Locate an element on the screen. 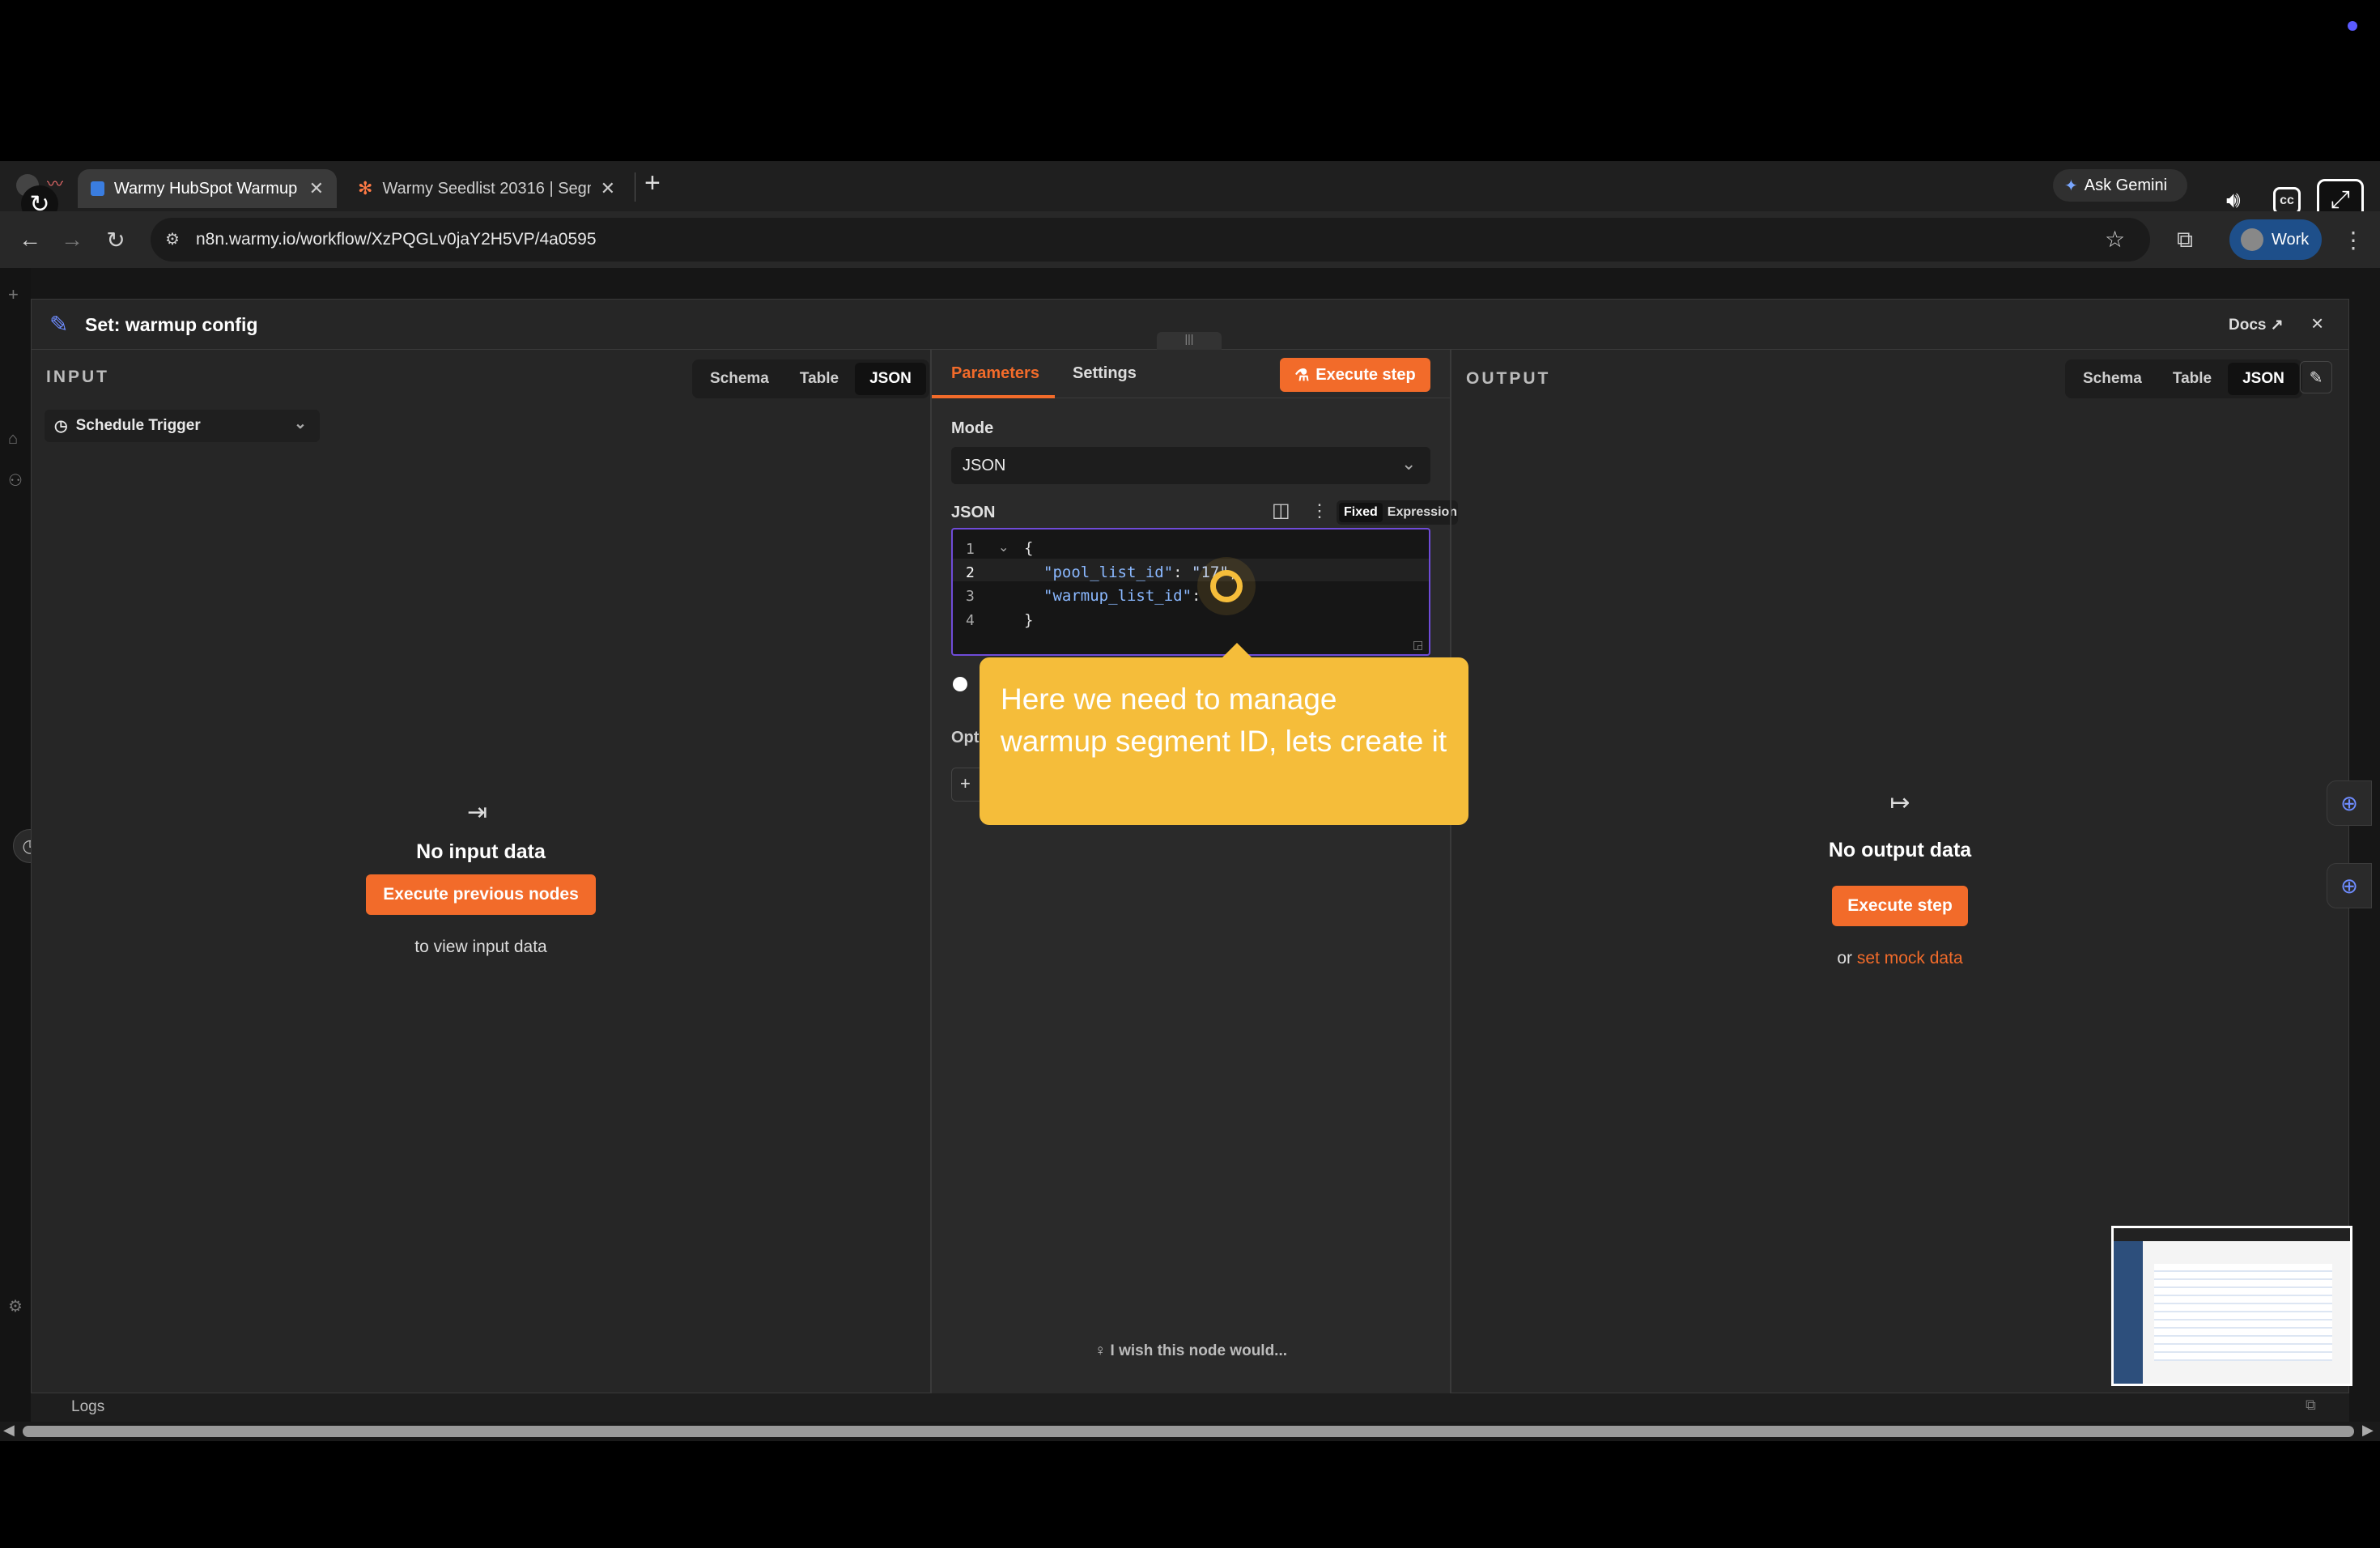  scroll-right-icon: ▶ is located at coordinates (2368, 1430).